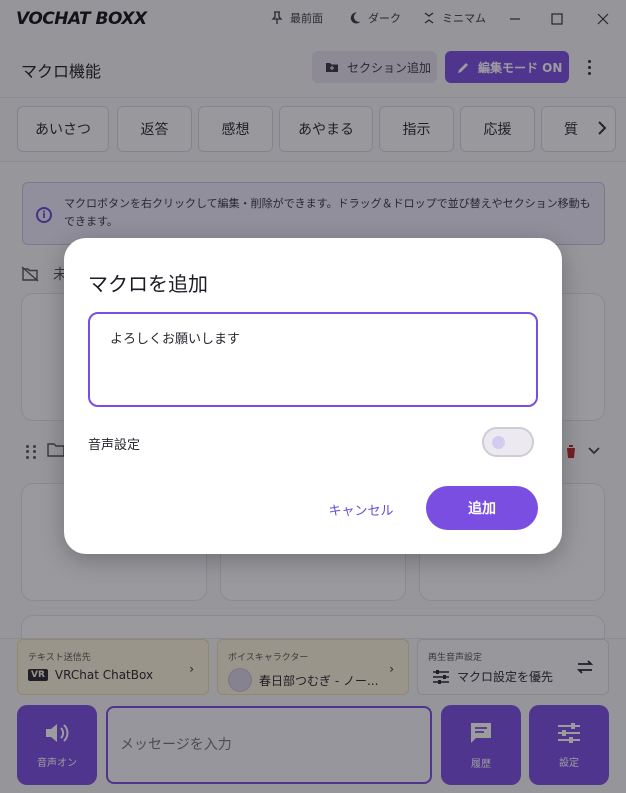  I want to click on voice-setting-label: 音声設定, so click(114, 445).